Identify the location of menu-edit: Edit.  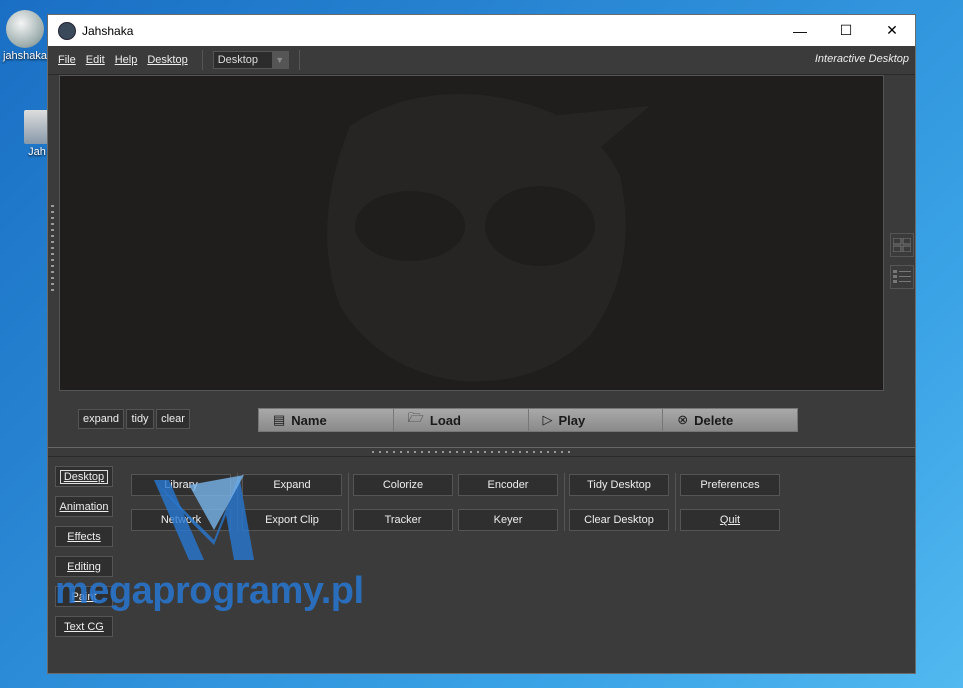
(95, 60).